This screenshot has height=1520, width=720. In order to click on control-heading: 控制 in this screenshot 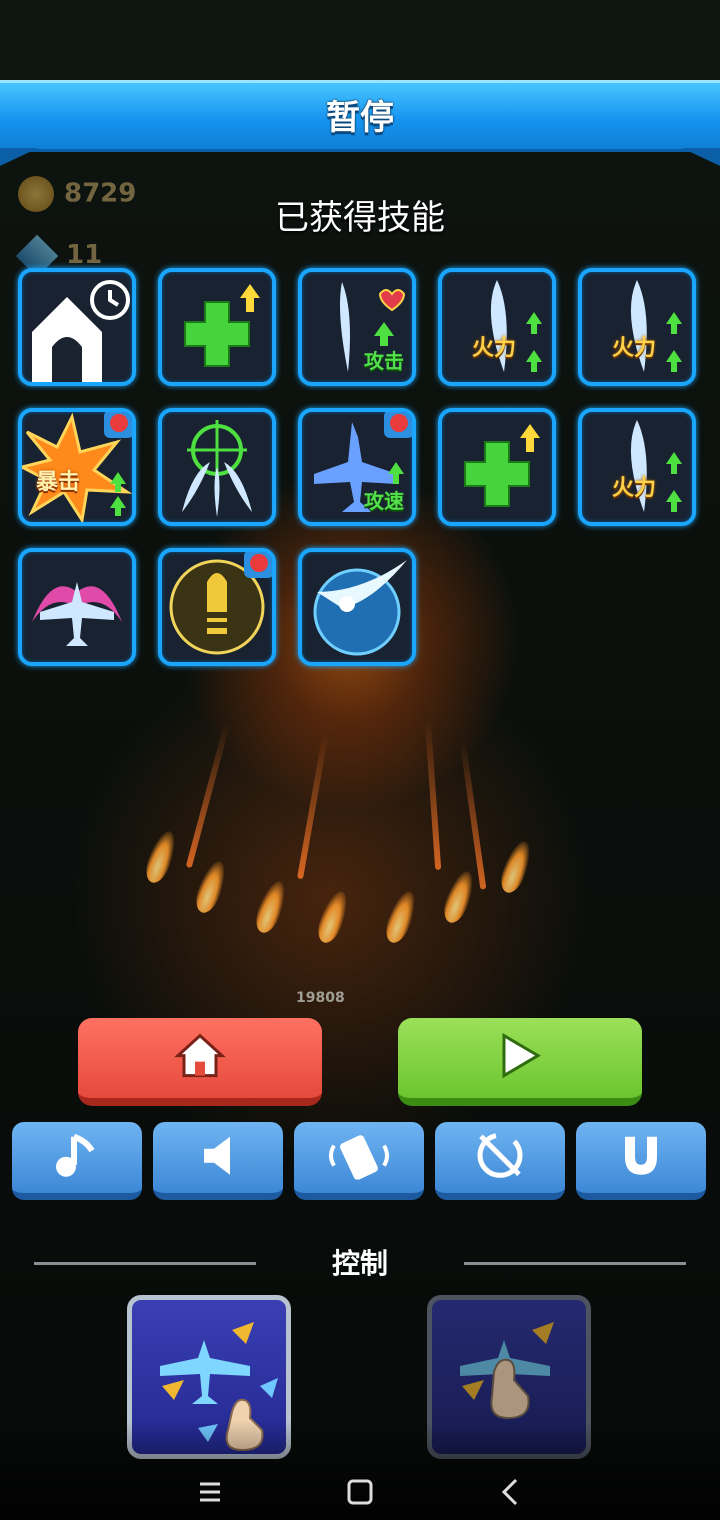, I will do `click(359, 1263)`.